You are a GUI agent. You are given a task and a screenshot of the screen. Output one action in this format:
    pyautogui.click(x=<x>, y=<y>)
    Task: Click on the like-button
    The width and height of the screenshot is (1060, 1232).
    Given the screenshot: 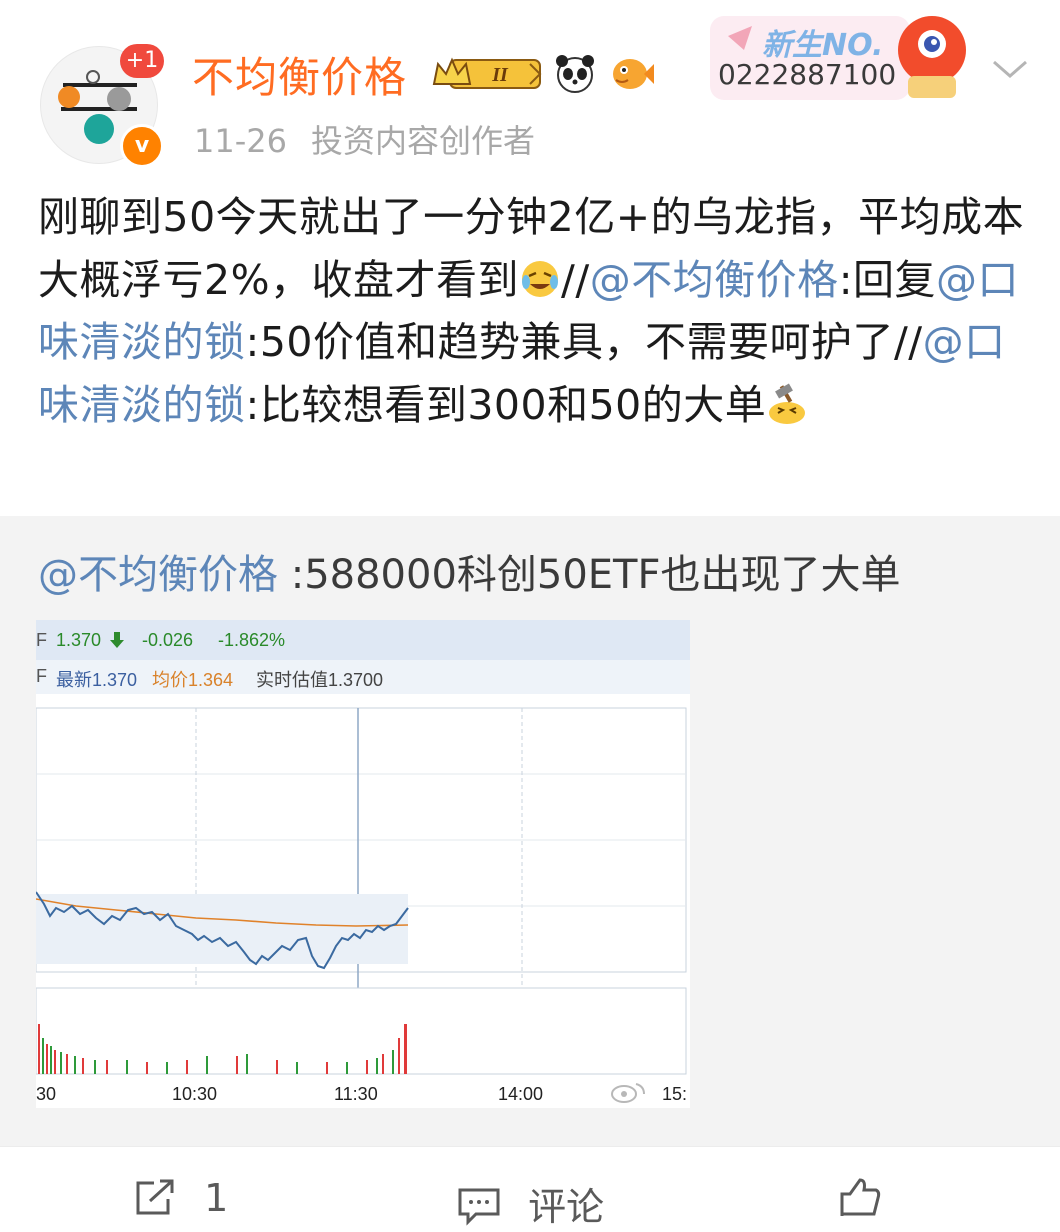 What is the action you would take?
    pyautogui.click(x=936, y=1202)
    